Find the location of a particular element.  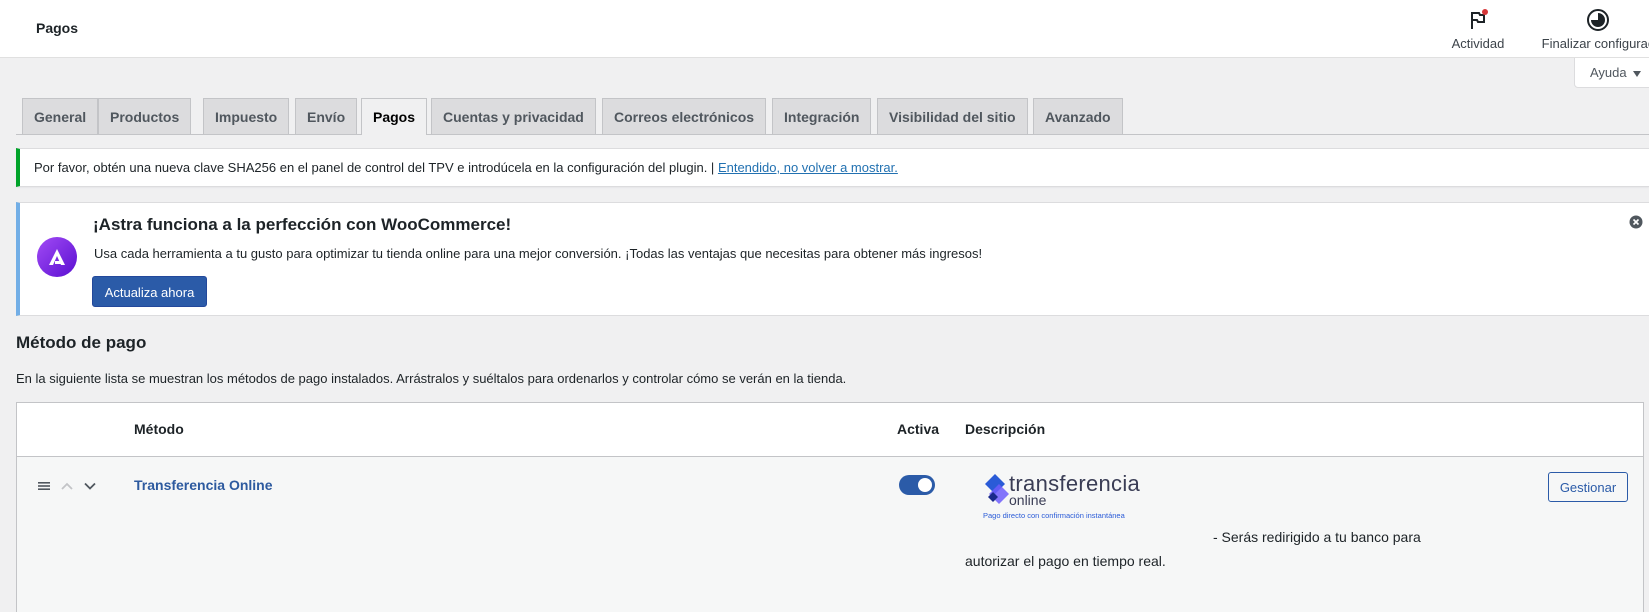

method-name-link: Transferencia Online is located at coordinates (203, 485).